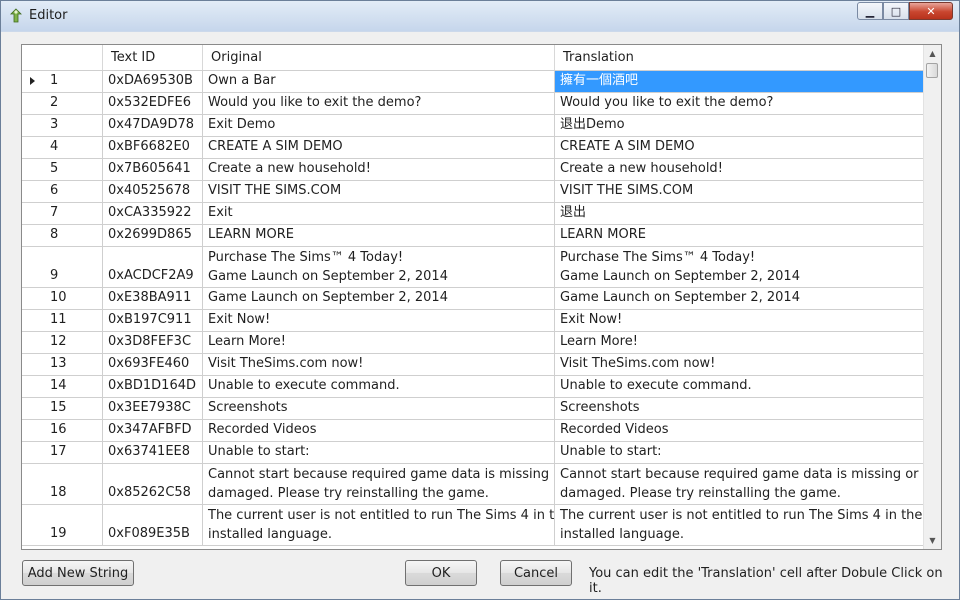  I want to click on translation-cell: Screenshots, so click(739, 409).